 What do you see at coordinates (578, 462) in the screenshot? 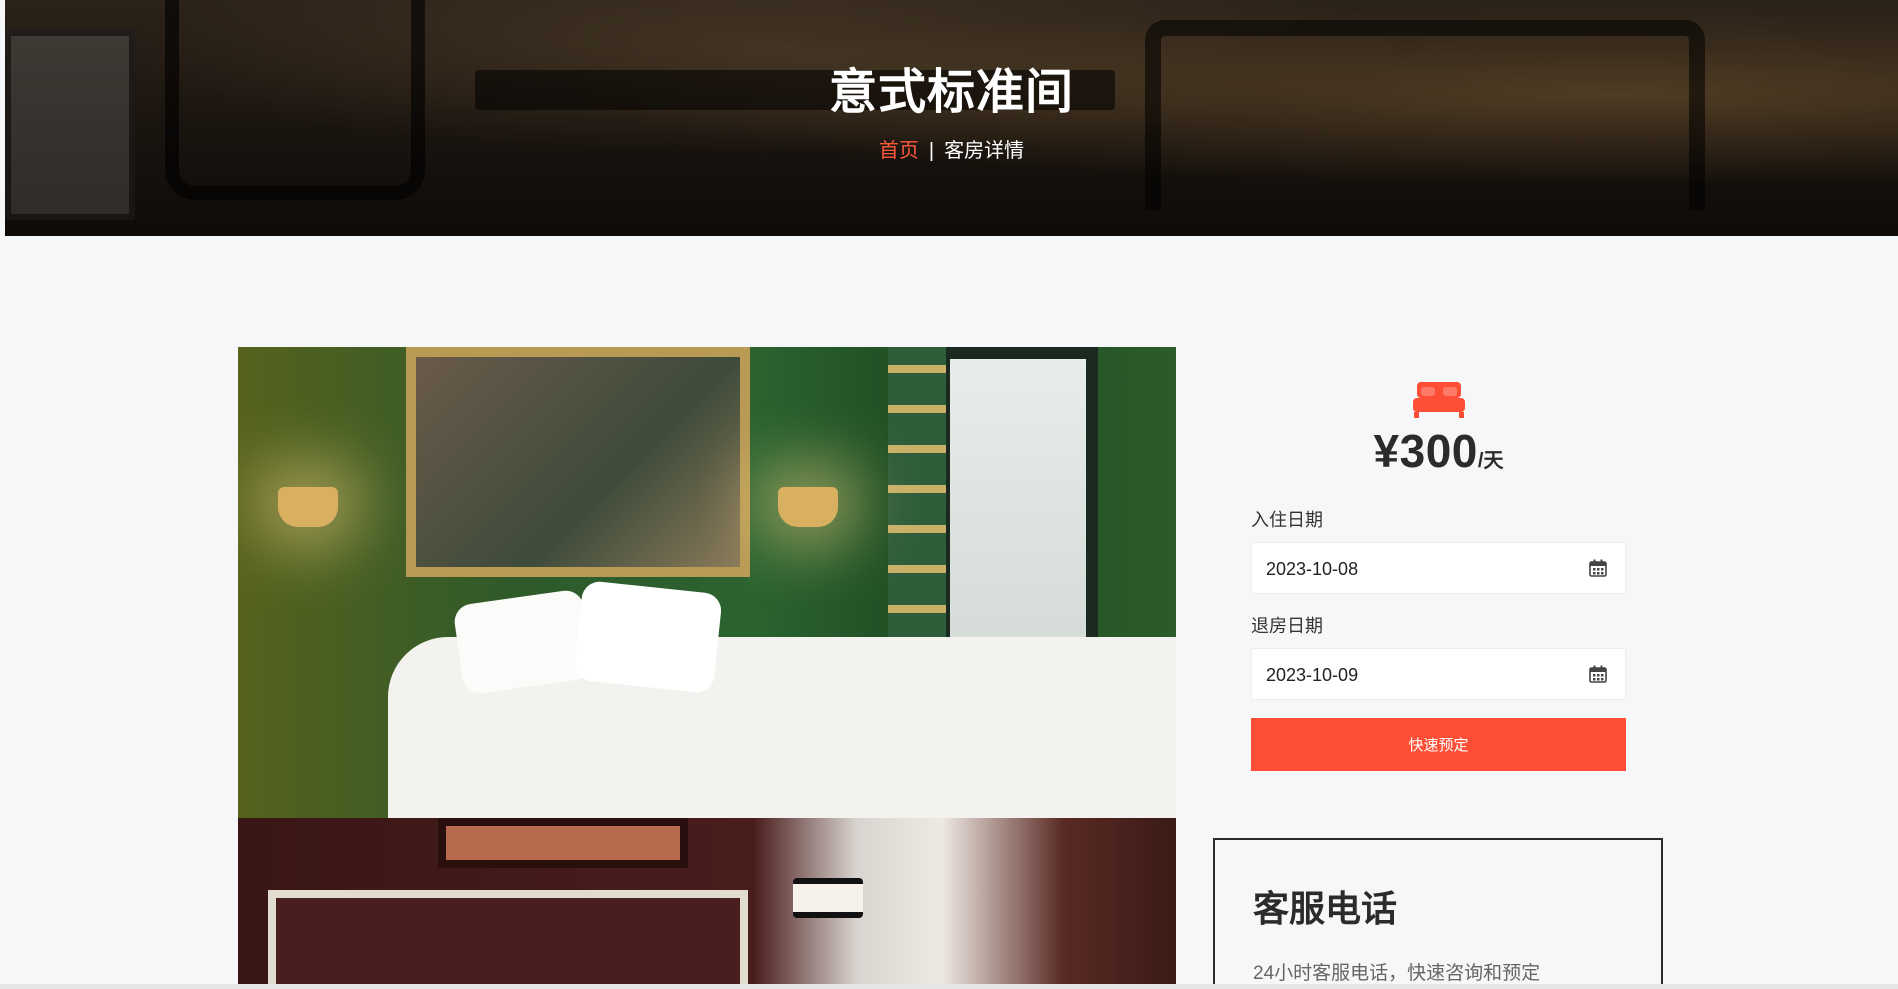
I see `photo-mirror` at bounding box center [578, 462].